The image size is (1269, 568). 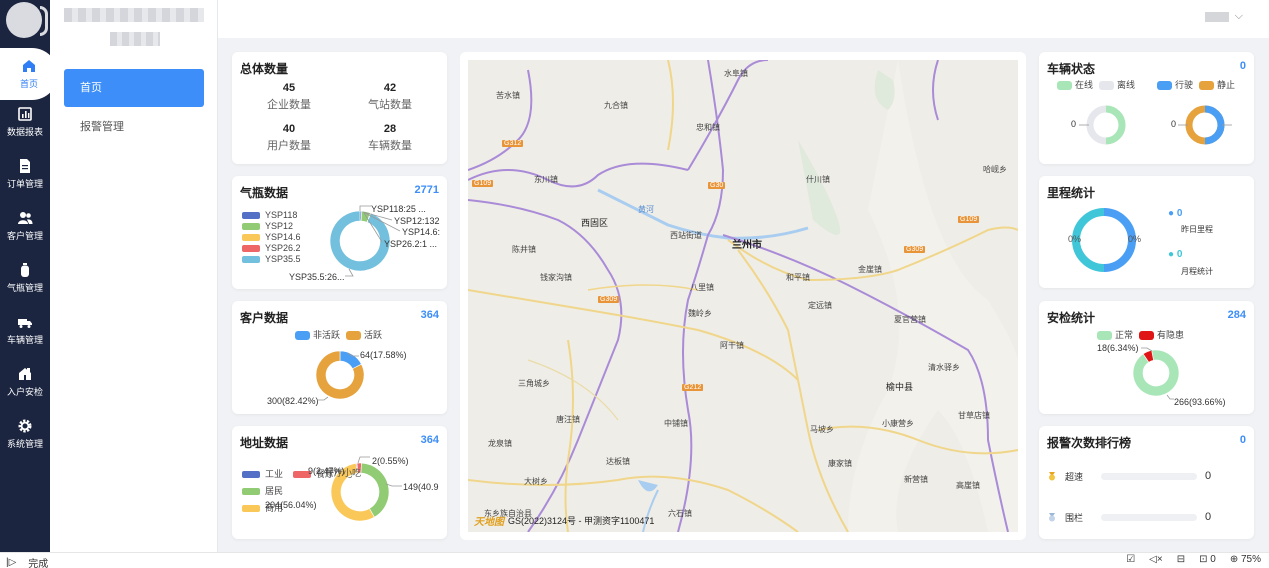 What do you see at coordinates (25, 122) in the screenshot?
I see `nav-item-report: 数据报表` at bounding box center [25, 122].